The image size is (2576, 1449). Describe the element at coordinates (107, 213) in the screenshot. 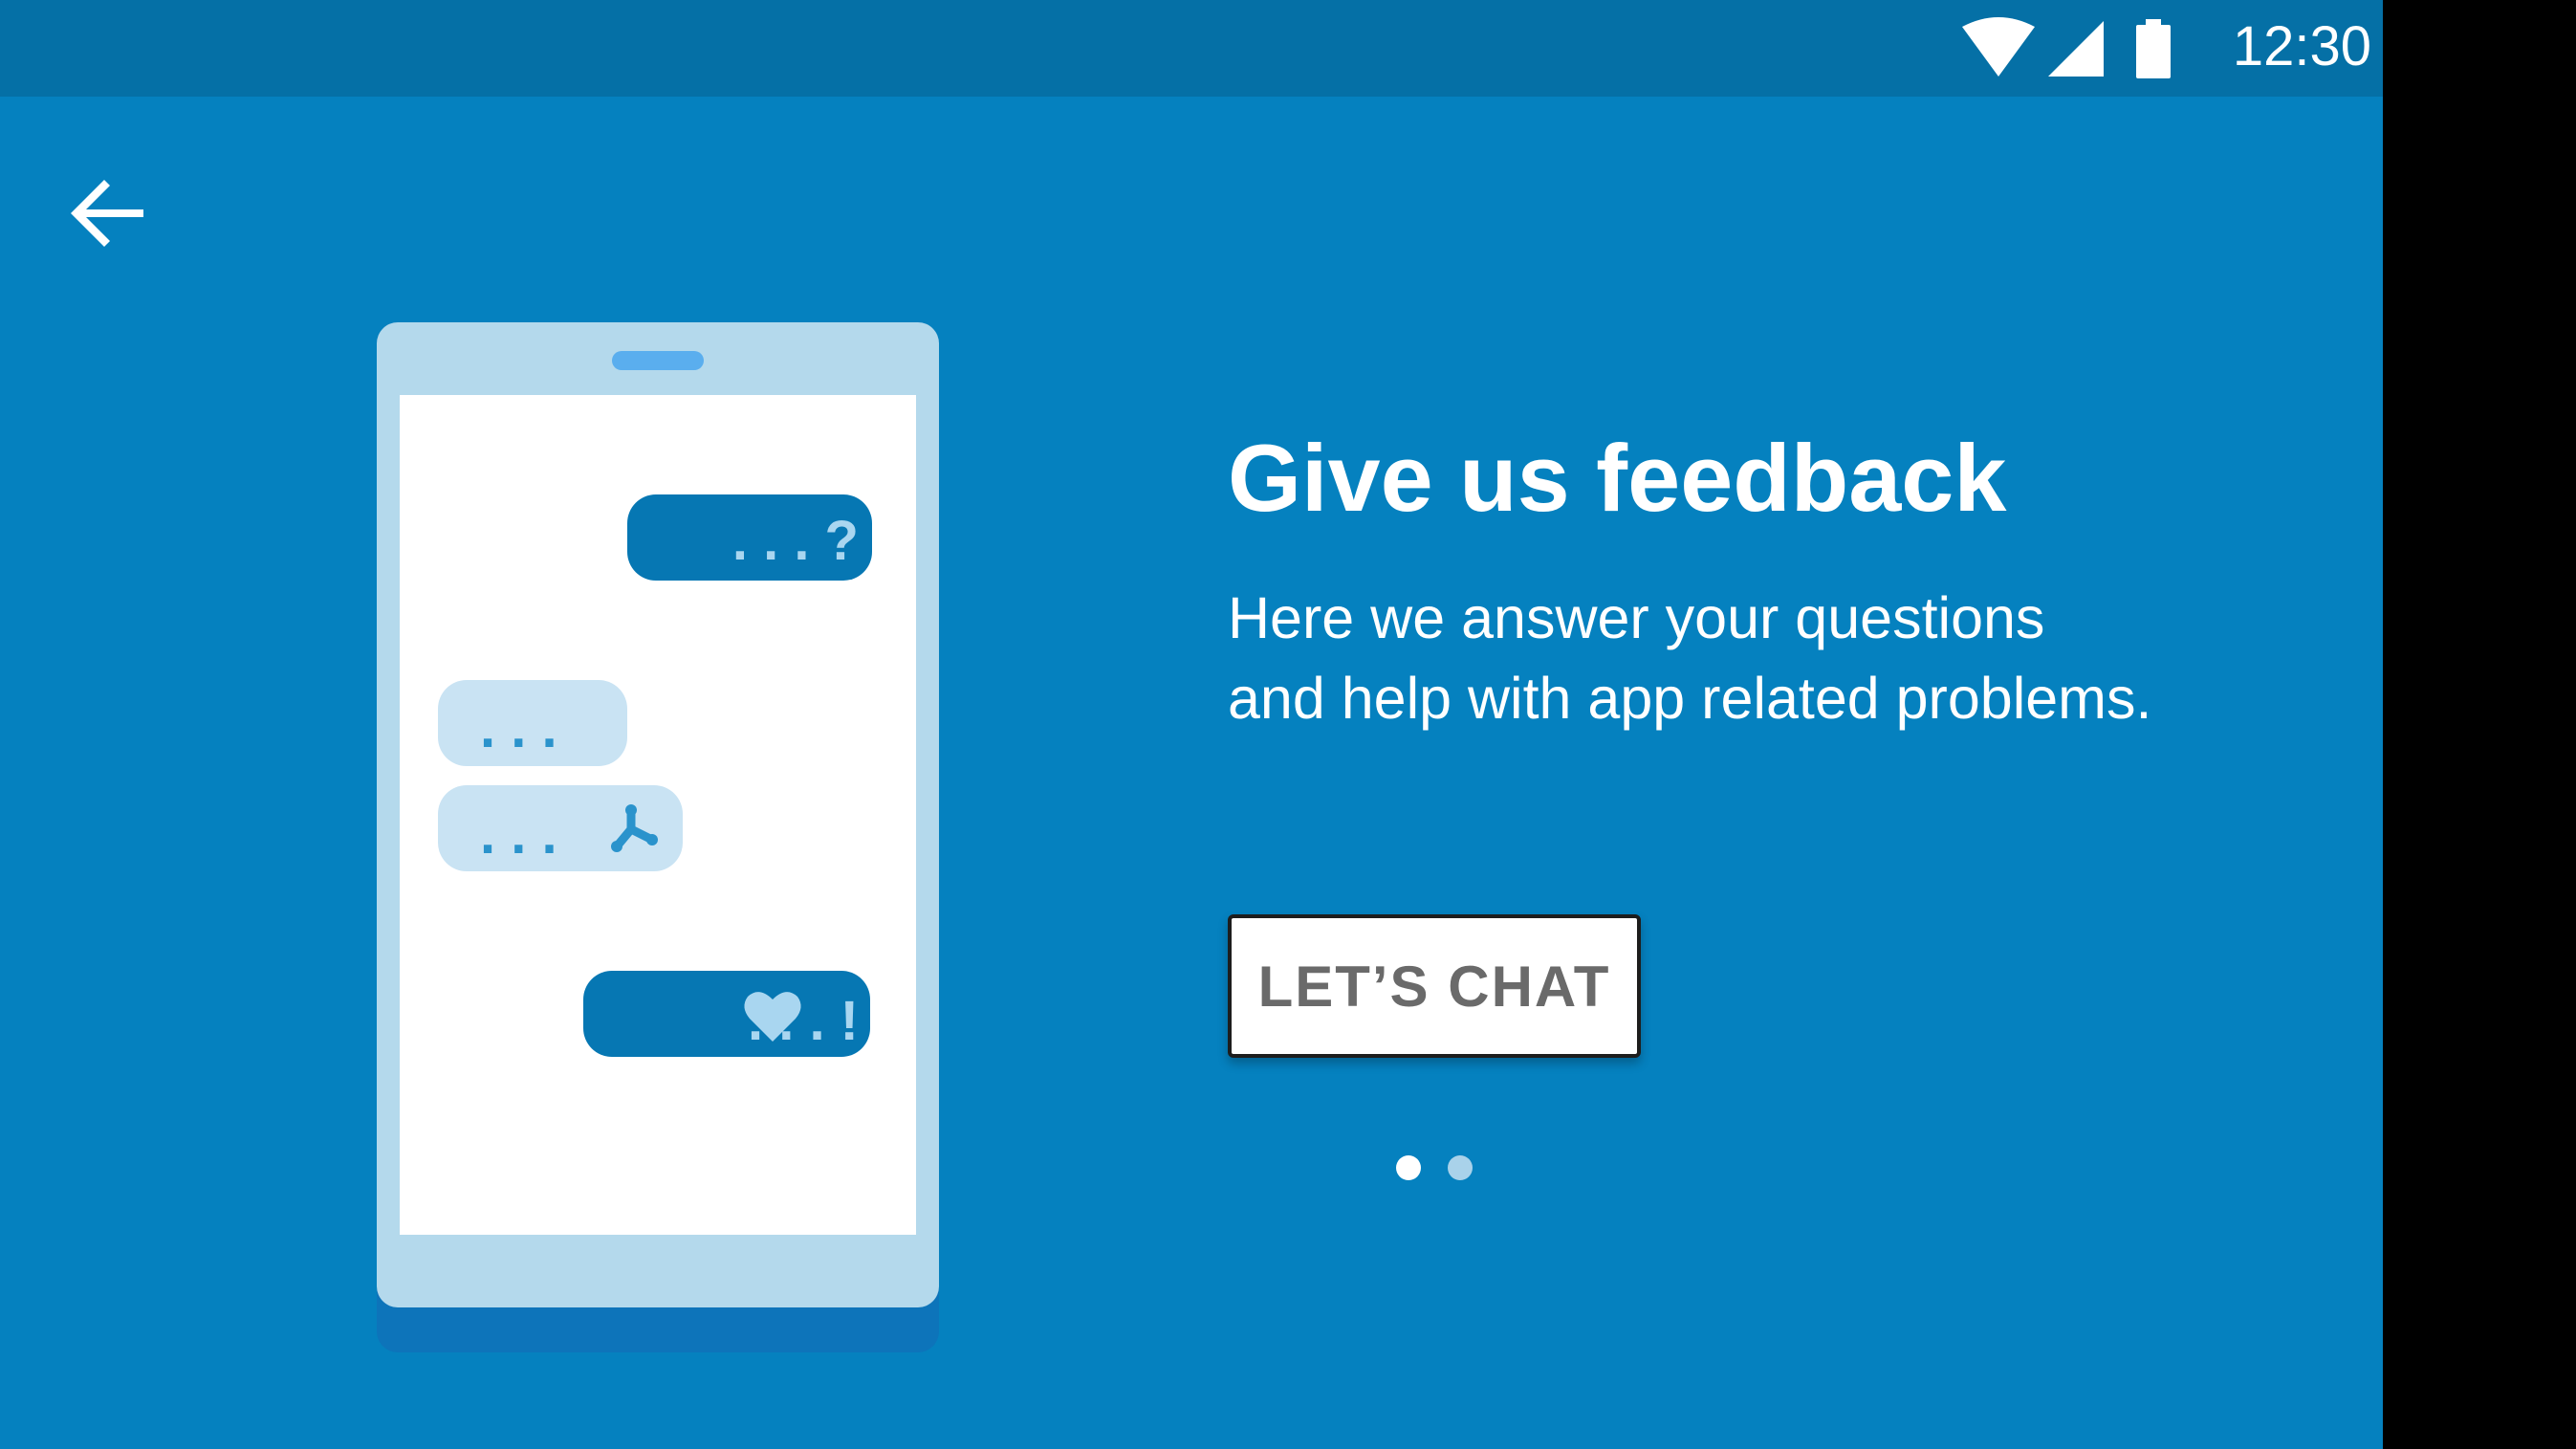

I see `arrow-left-icon` at that location.